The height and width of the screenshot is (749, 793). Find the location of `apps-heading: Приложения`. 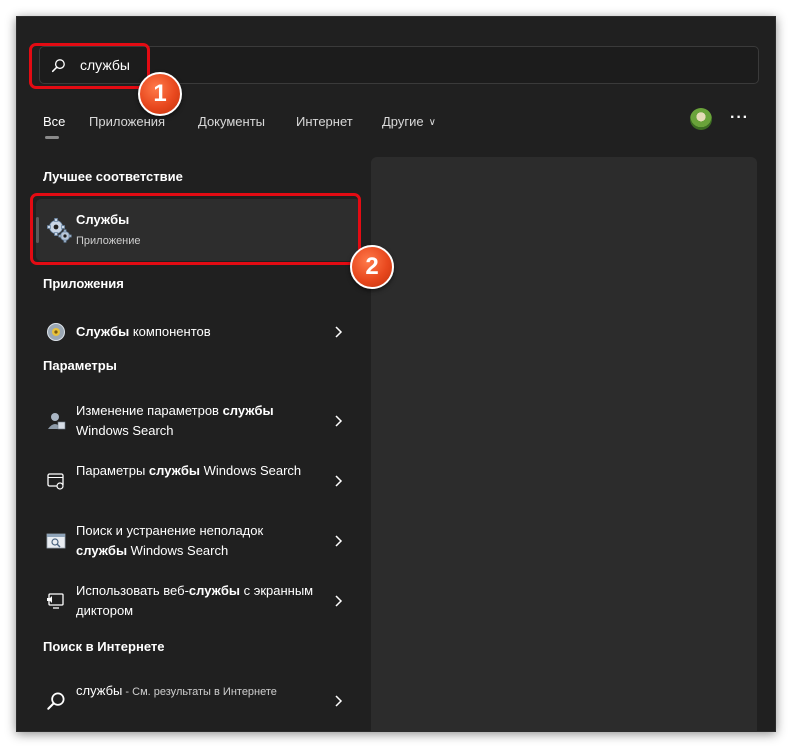

apps-heading: Приложения is located at coordinates (83, 283).